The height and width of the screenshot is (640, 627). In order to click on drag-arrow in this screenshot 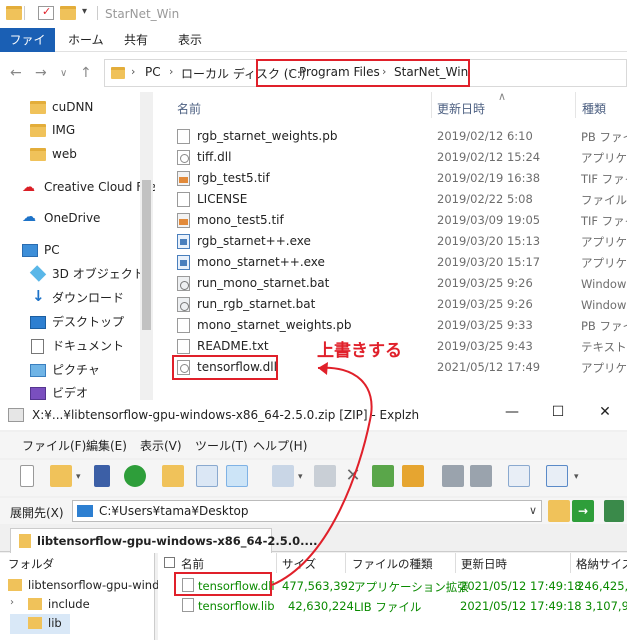, I will do `click(322, 474)`.